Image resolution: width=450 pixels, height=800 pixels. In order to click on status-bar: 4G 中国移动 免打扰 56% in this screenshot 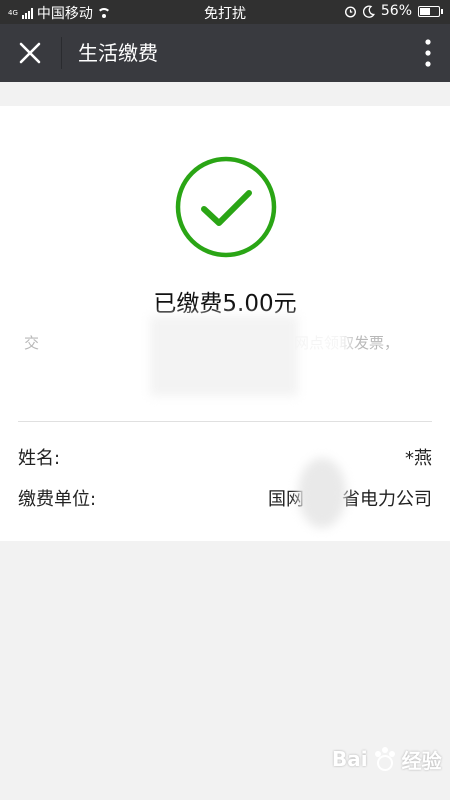, I will do `click(225, 12)`.